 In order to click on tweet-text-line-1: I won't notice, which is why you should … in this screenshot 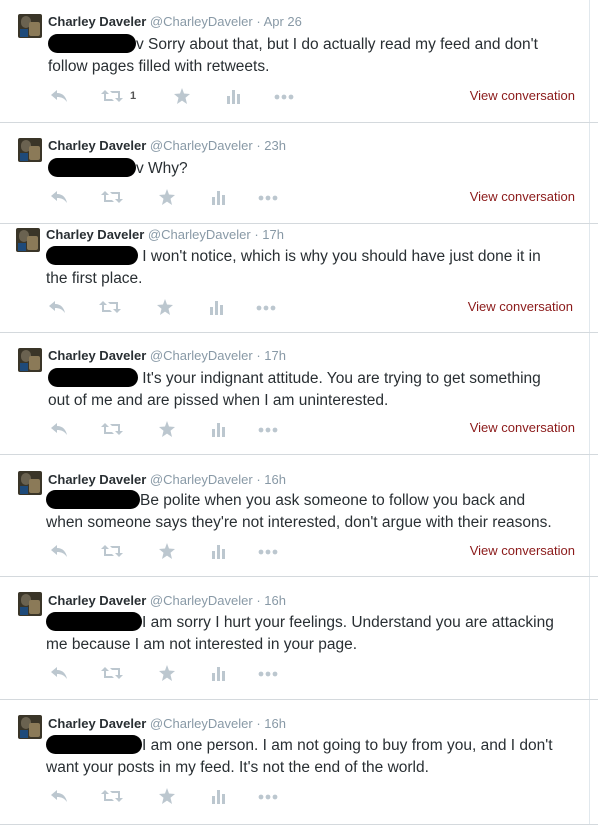, I will do `click(339, 256)`.